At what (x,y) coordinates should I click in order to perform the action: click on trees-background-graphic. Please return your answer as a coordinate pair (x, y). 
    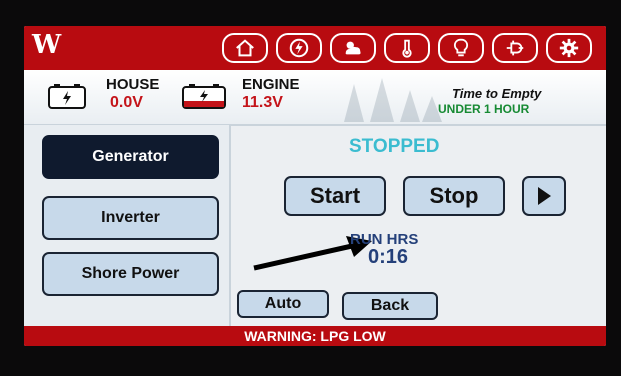
    Looking at the image, I should click on (393, 100).